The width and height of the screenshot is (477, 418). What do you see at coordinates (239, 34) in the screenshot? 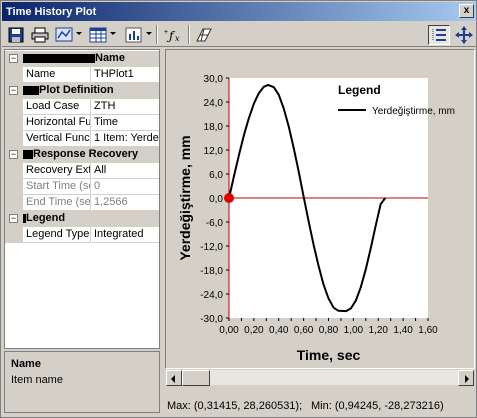
I see `toolbar: ƒ x +` at bounding box center [239, 34].